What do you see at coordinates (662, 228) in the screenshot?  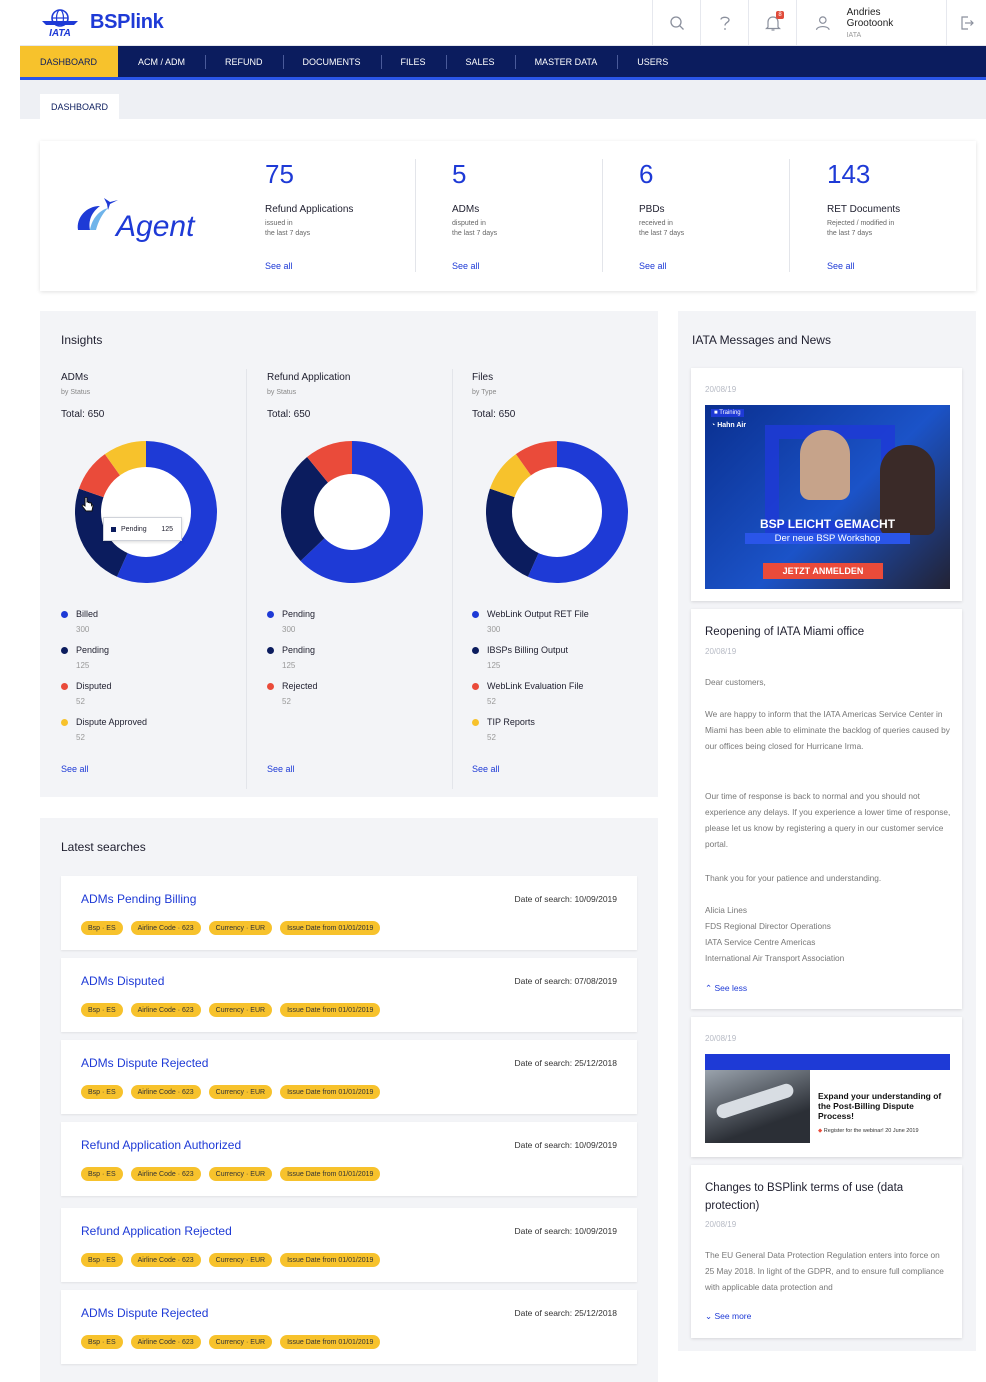 I see `stat-subtitle: received in the last 7 days` at bounding box center [662, 228].